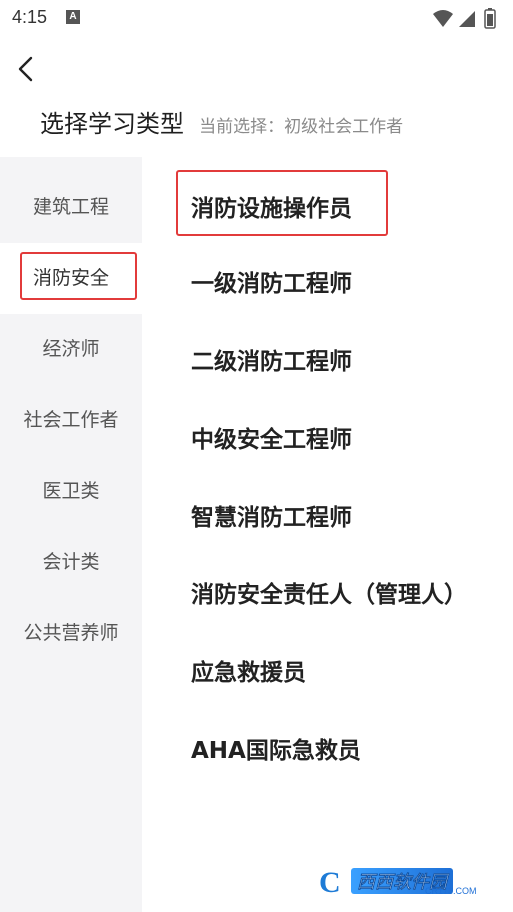 This screenshot has width=513, height=912. I want to click on page-header: 选择学习类型 当前选择：初级社会工作者, so click(221, 122).